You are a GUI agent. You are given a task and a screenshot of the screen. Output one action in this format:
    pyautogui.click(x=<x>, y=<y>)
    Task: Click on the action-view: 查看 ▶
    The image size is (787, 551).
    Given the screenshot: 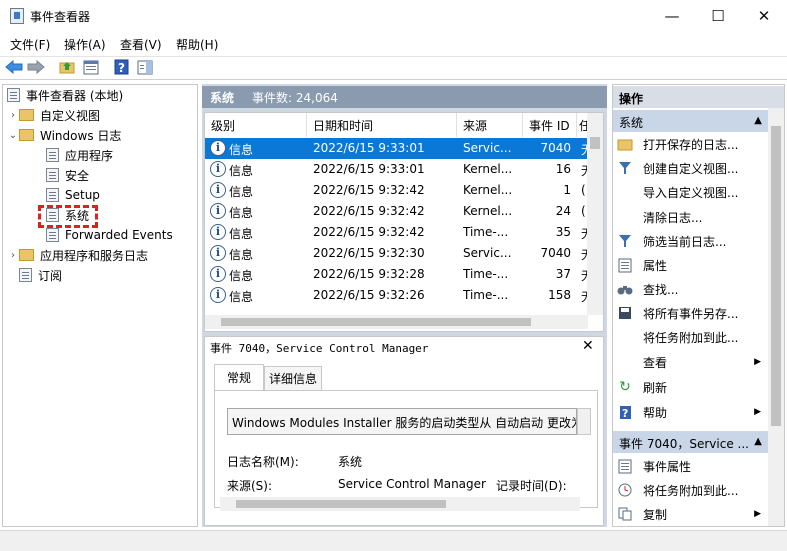 What is the action you would take?
    pyautogui.click(x=691, y=362)
    